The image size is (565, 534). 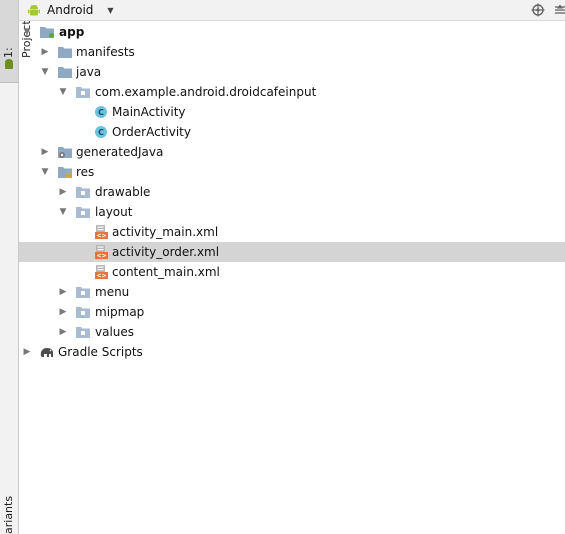 What do you see at coordinates (292, 132) in the screenshot?
I see `tree-node-order-activity: C OrderActivity` at bounding box center [292, 132].